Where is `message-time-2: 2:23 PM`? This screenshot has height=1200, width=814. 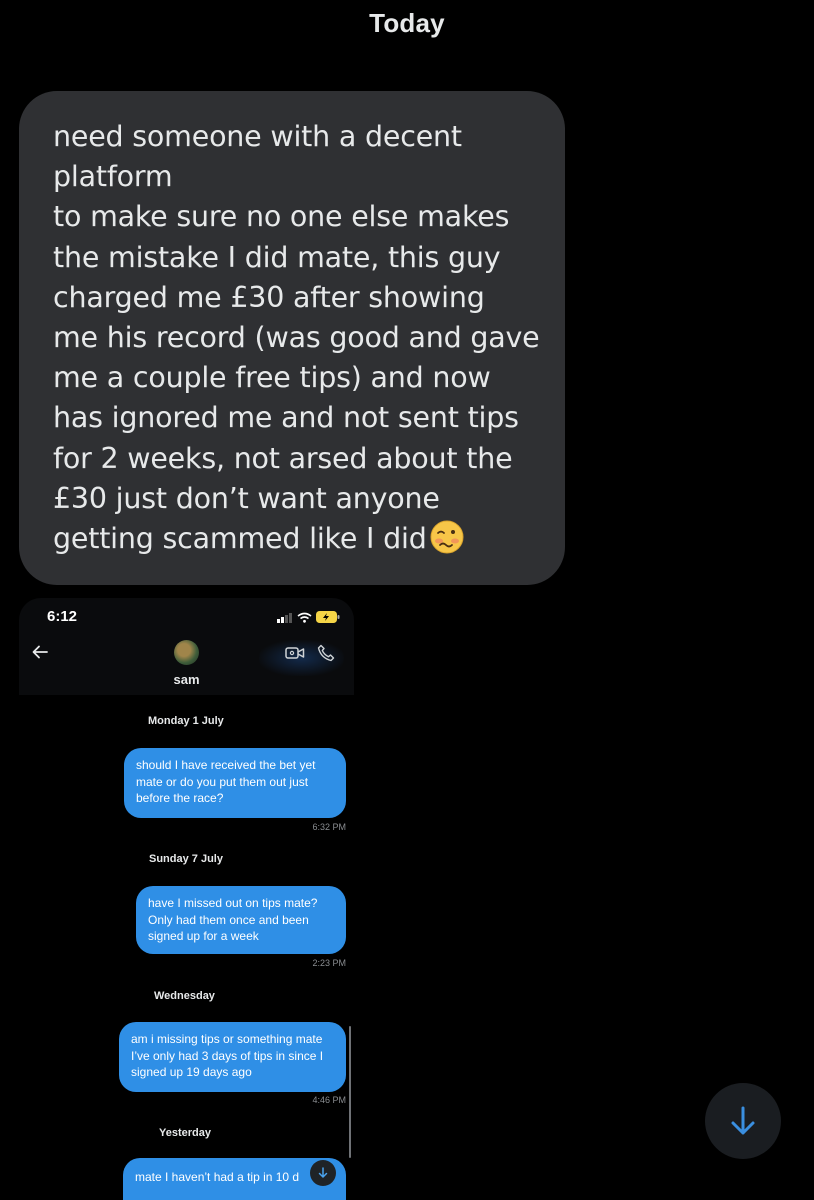 message-time-2: 2:23 PM is located at coordinates (329, 963).